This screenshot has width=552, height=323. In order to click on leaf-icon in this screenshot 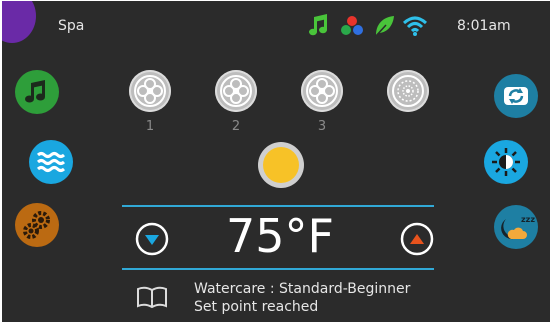, I will do `click(384, 27)`.